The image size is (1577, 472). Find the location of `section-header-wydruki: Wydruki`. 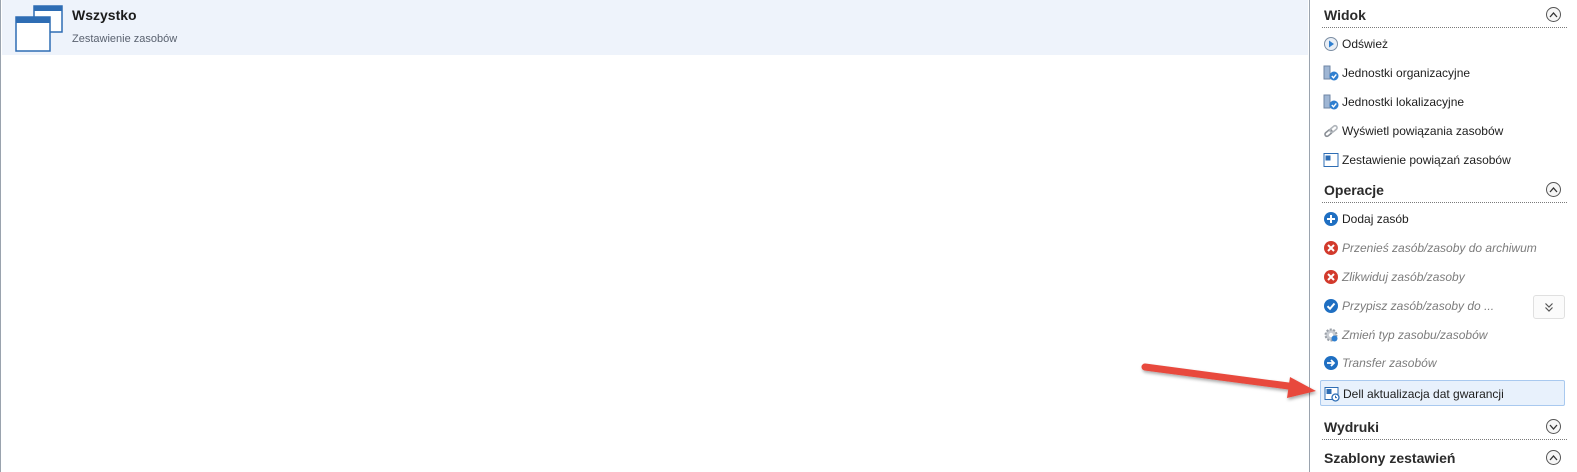

section-header-wydruki: Wydruki is located at coordinates (1440, 426).